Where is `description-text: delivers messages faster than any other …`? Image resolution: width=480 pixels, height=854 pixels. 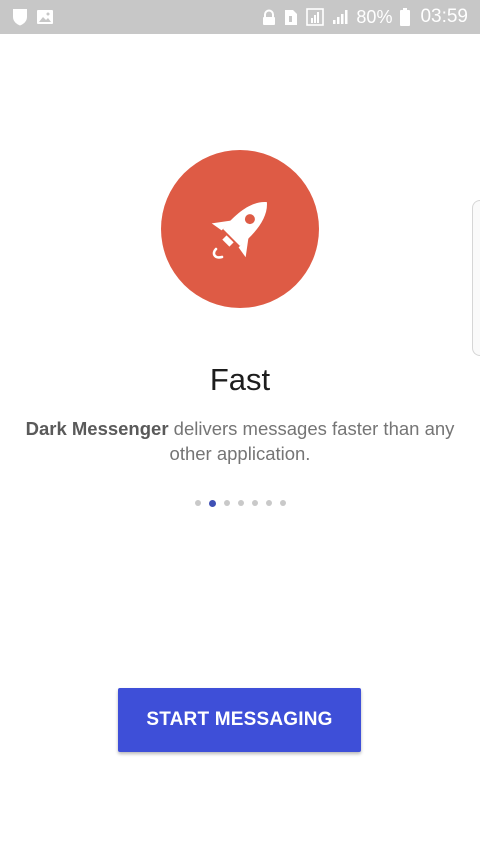
description-text: delivers messages faster than any other … is located at coordinates (312, 441).